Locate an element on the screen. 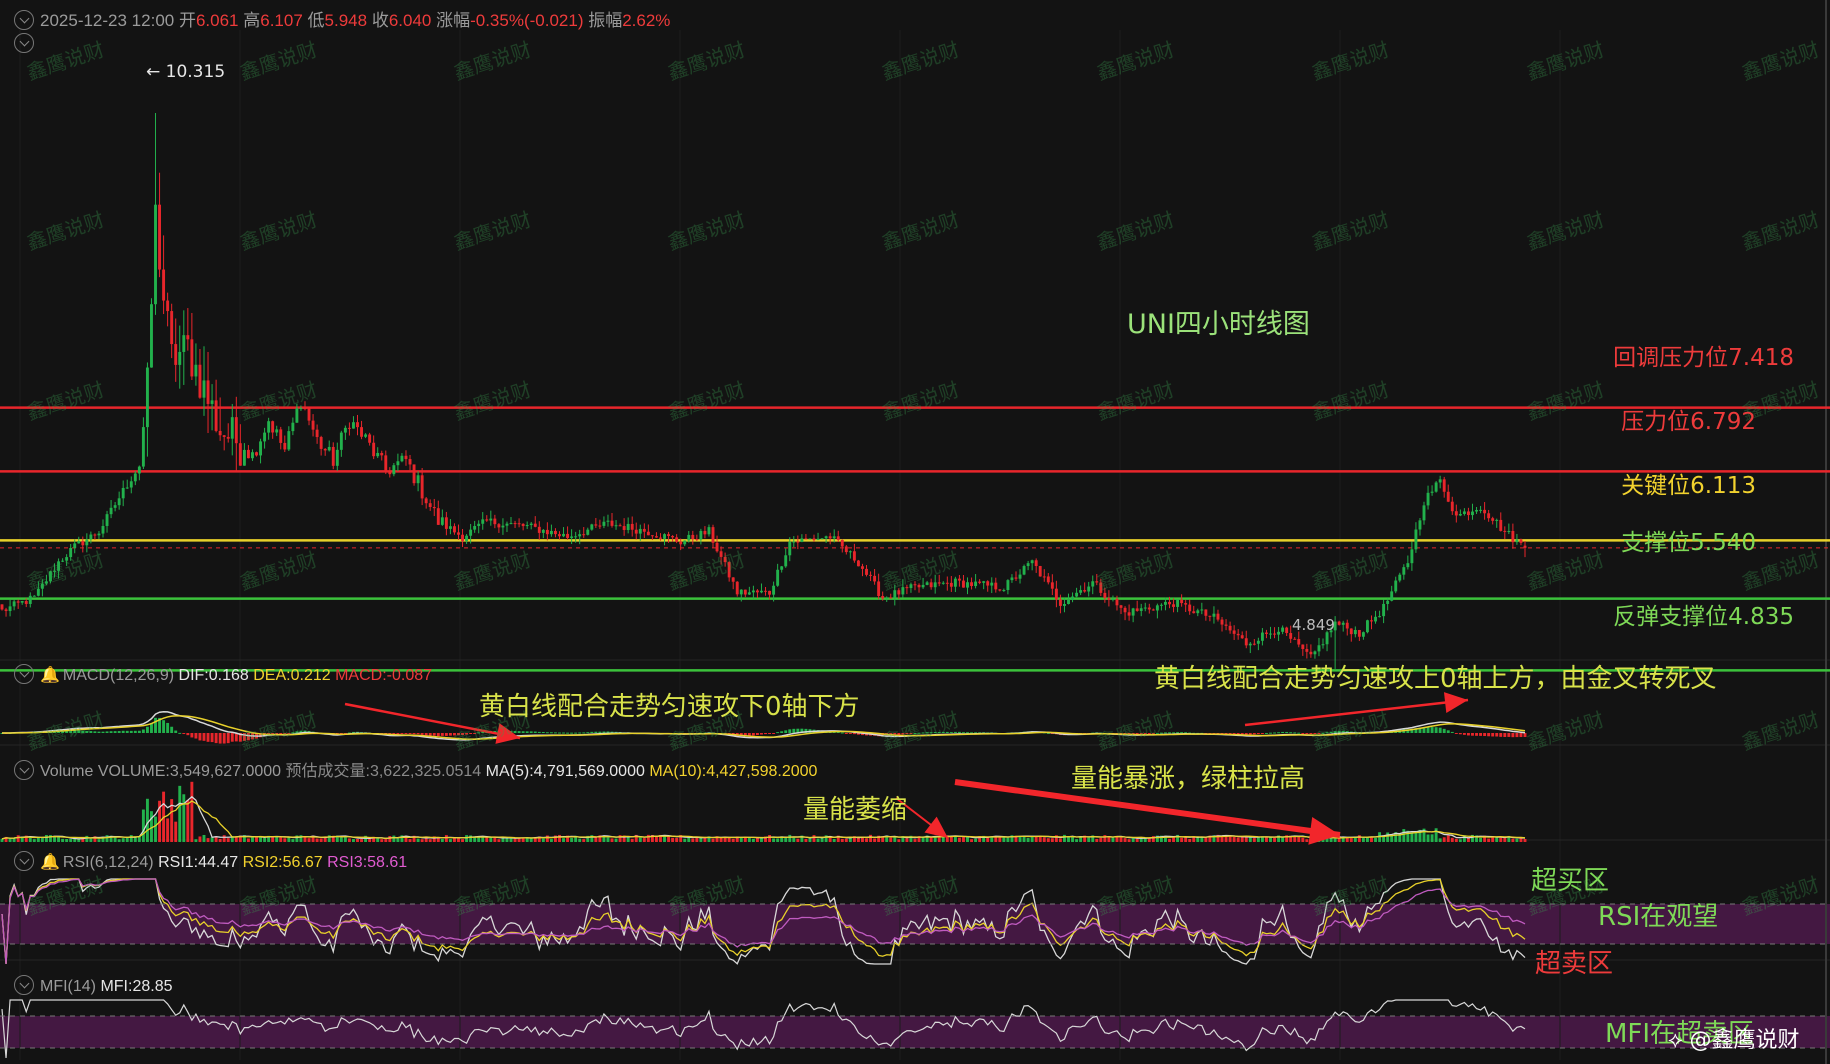 This screenshot has width=1830, height=1064. collapse-chevron-icon is located at coordinates (24, 20).